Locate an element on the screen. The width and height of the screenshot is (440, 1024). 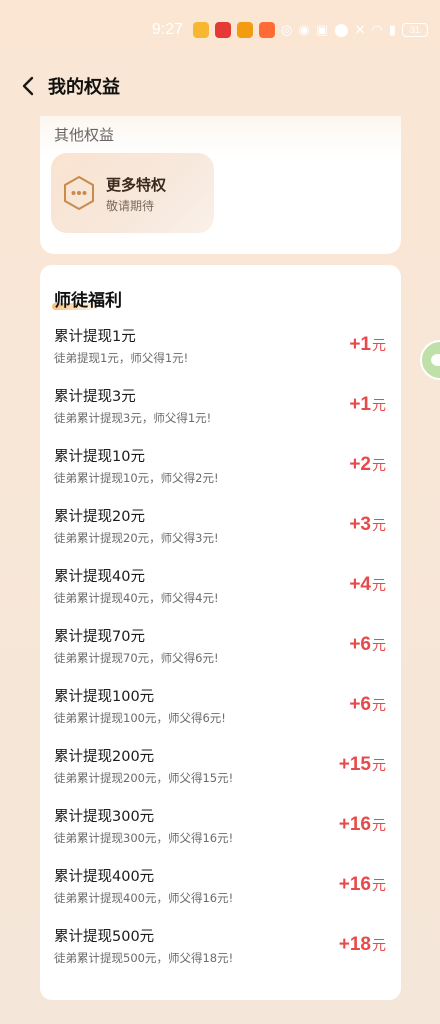
welfare-row: 累计提现70元 徒弟累计提现70元，师父得6元! +6 元 is located at coordinates (220, 655).